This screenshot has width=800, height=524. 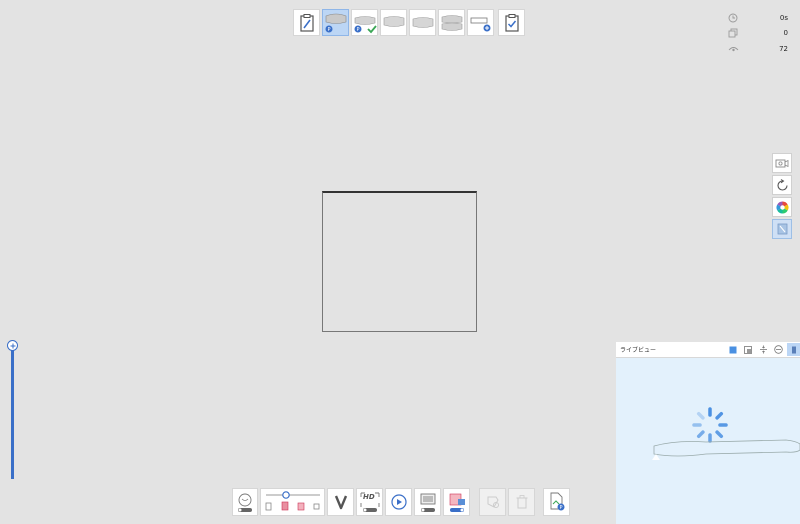 I want to click on clipboard-check-icon, so click(x=511, y=22).